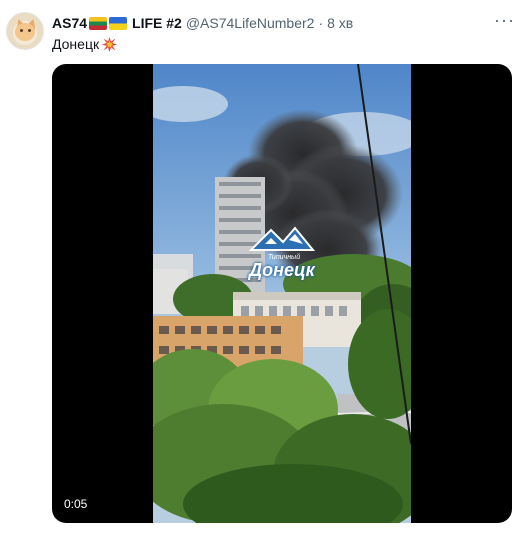 This screenshot has height=533, width=525. I want to click on ukraine-flag-icon, so click(118, 23).